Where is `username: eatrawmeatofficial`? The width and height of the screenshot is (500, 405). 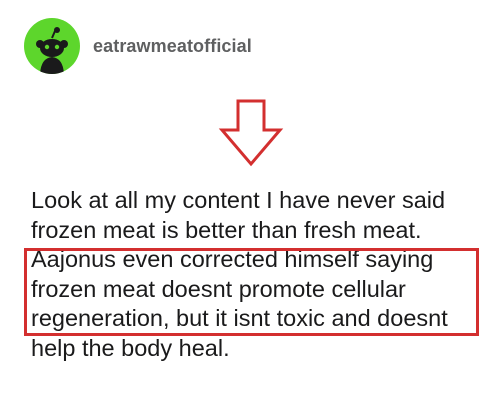 username: eatrawmeatofficial is located at coordinates (172, 46).